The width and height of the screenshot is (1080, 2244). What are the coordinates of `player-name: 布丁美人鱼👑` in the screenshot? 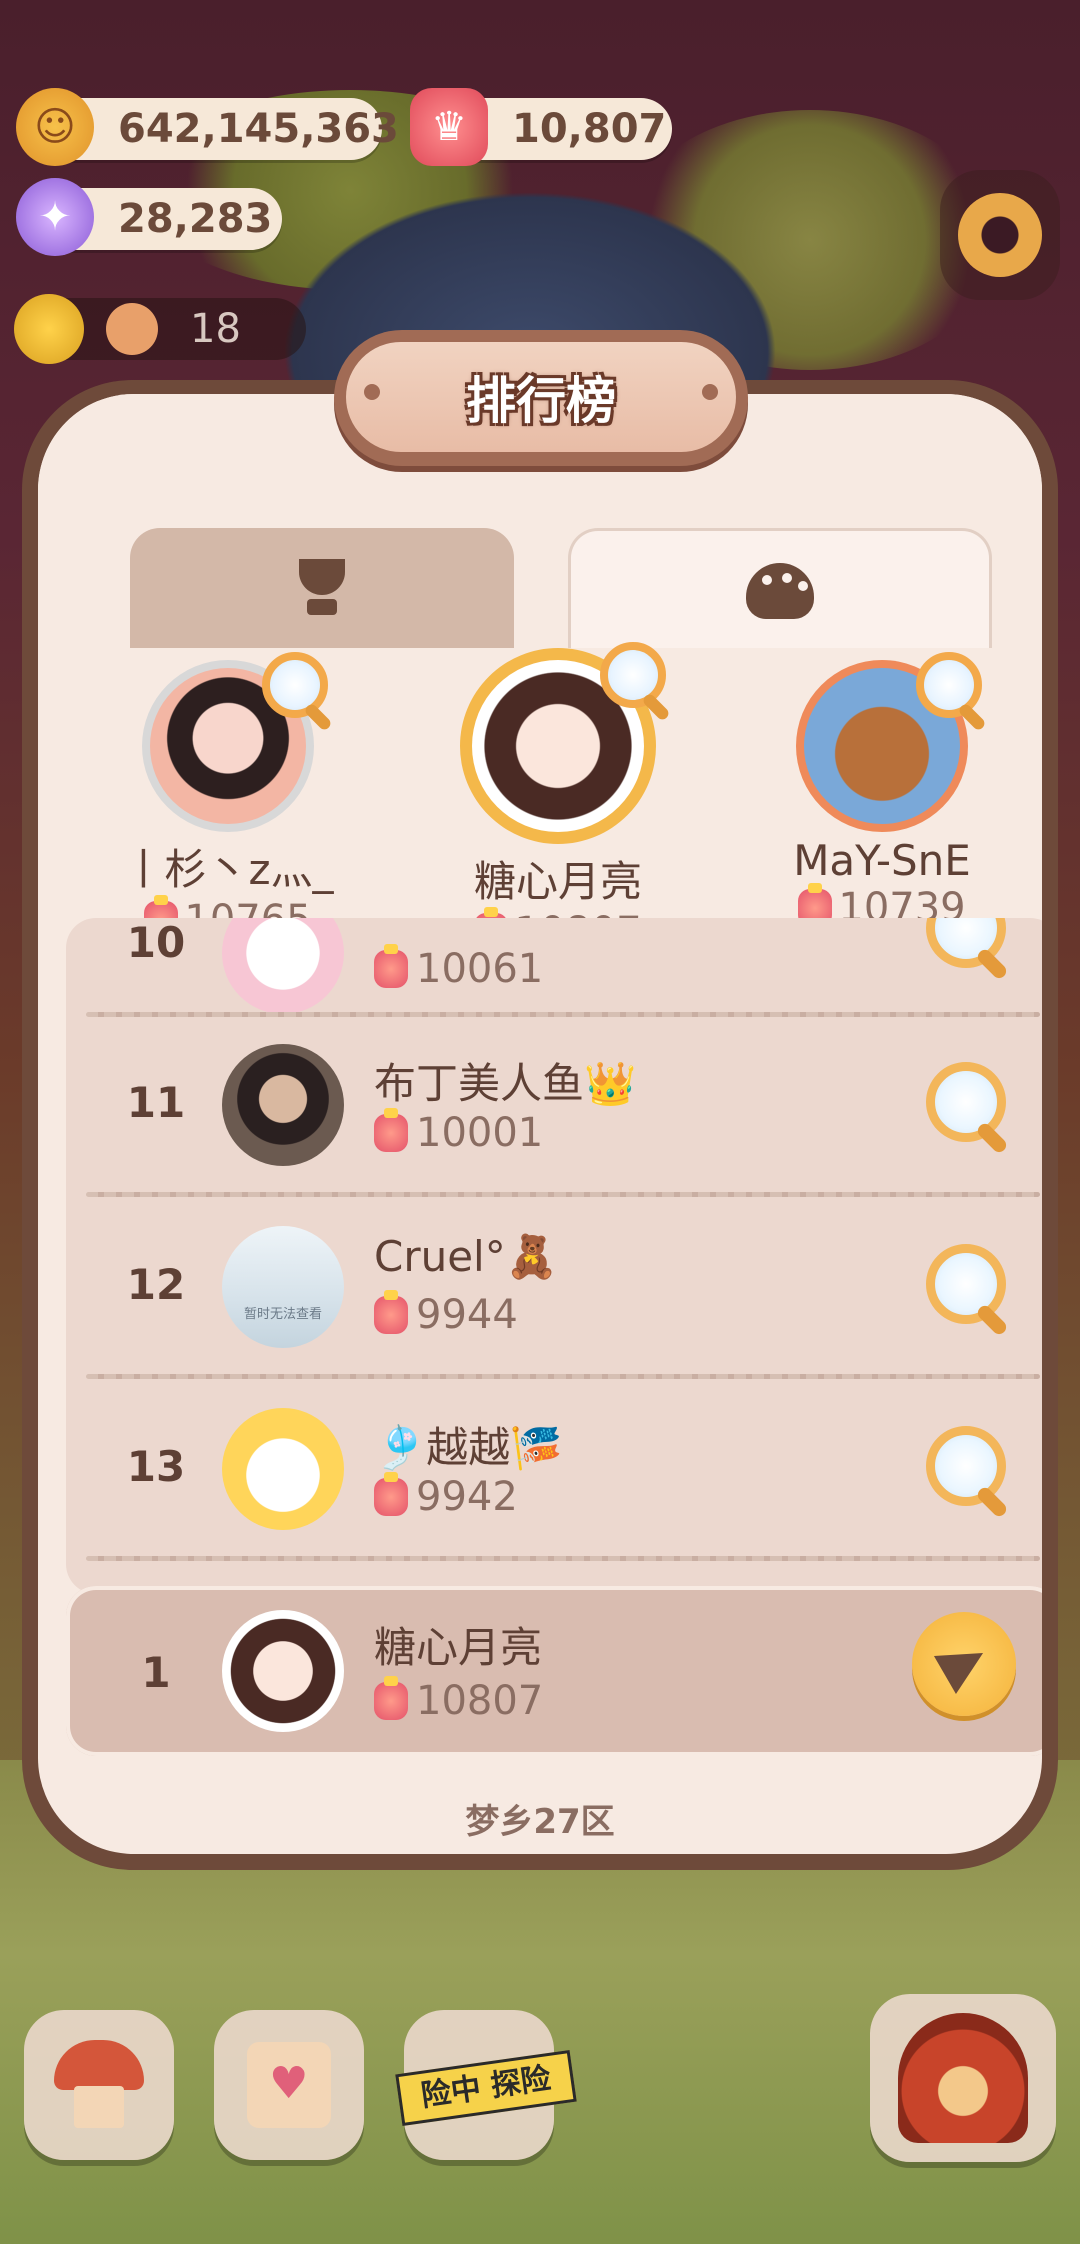 It's located at (505, 1083).